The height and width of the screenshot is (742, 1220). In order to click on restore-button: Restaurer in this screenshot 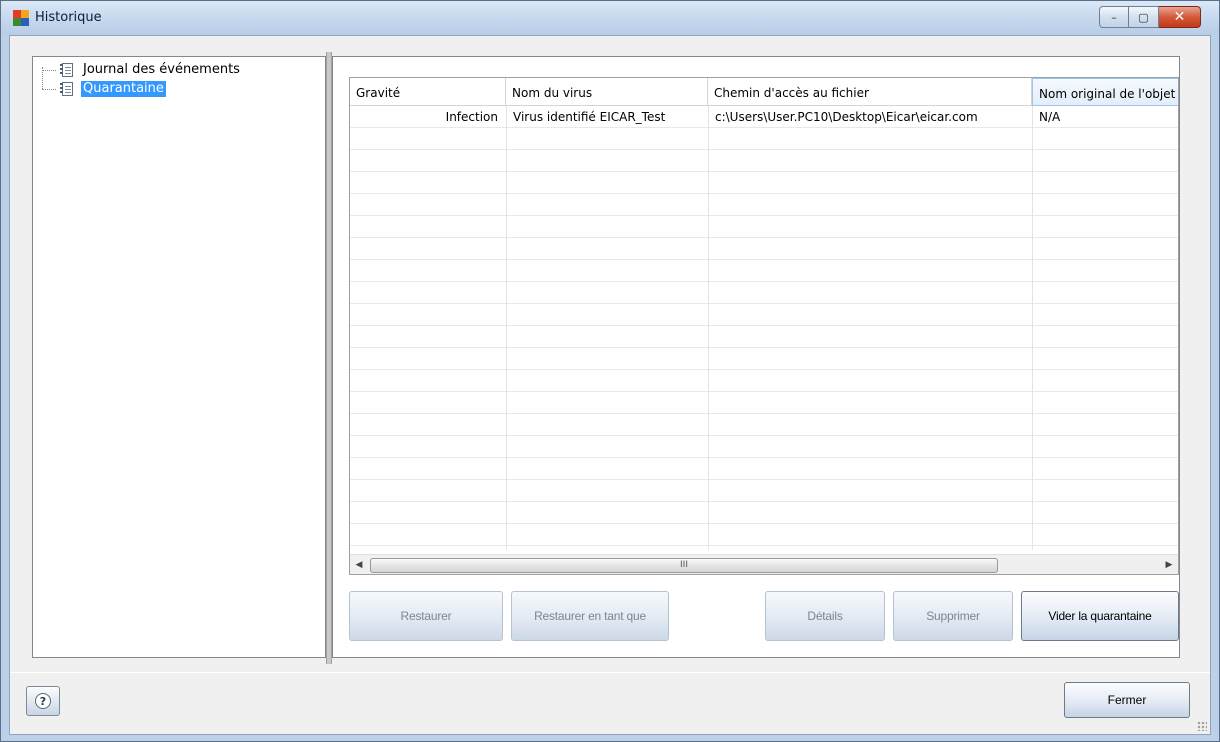, I will do `click(426, 616)`.